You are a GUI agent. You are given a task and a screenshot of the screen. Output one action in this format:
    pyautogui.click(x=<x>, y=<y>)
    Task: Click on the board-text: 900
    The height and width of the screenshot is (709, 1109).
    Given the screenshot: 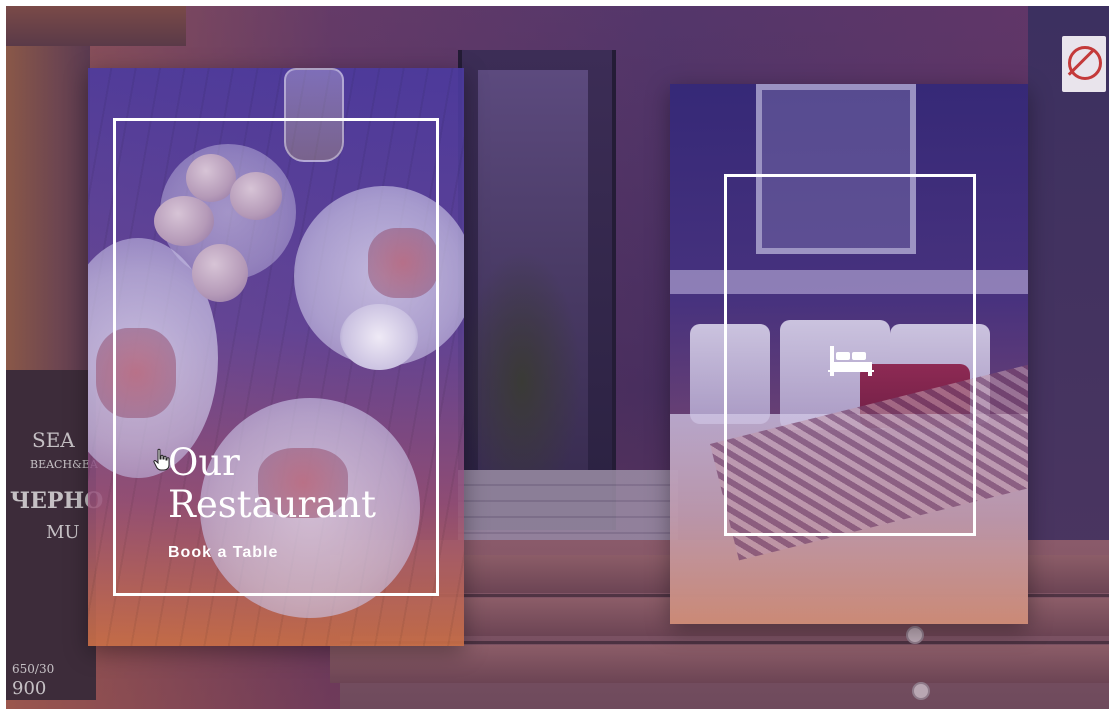 What is the action you would take?
    pyautogui.click(x=29, y=688)
    